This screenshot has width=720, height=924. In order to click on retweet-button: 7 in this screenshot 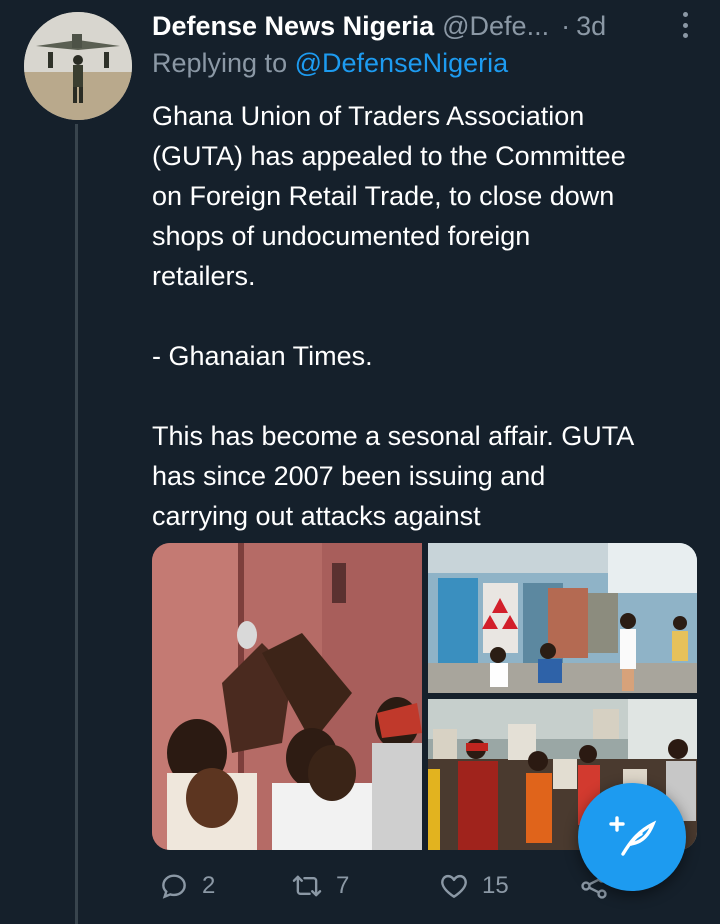, I will do `click(319, 886)`.